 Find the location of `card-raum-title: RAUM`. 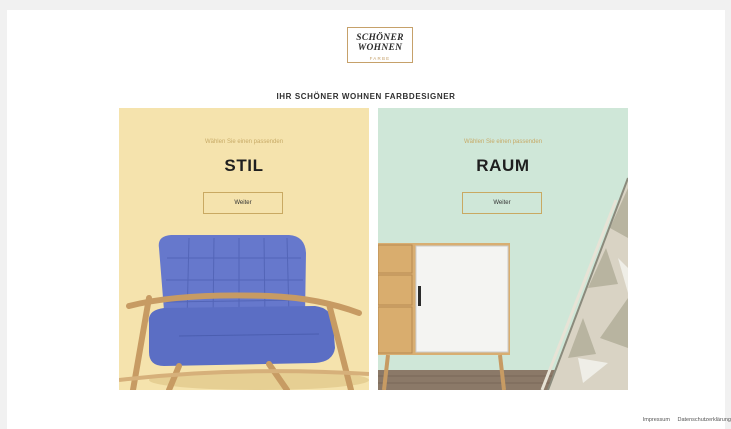

card-raum-title: RAUM is located at coordinates (503, 165).